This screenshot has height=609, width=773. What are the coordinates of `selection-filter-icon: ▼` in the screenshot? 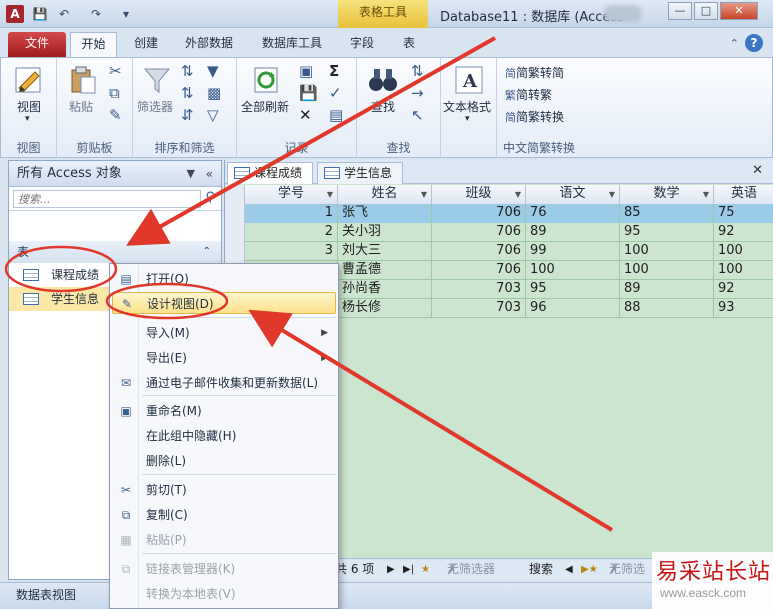 It's located at (213, 71).